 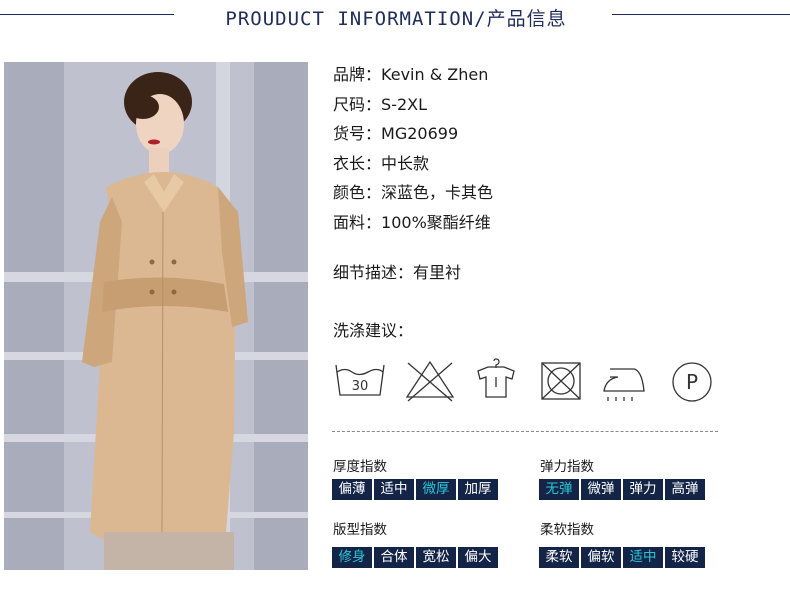 I want to click on elasticity-option: 弹力, so click(x=643, y=489).